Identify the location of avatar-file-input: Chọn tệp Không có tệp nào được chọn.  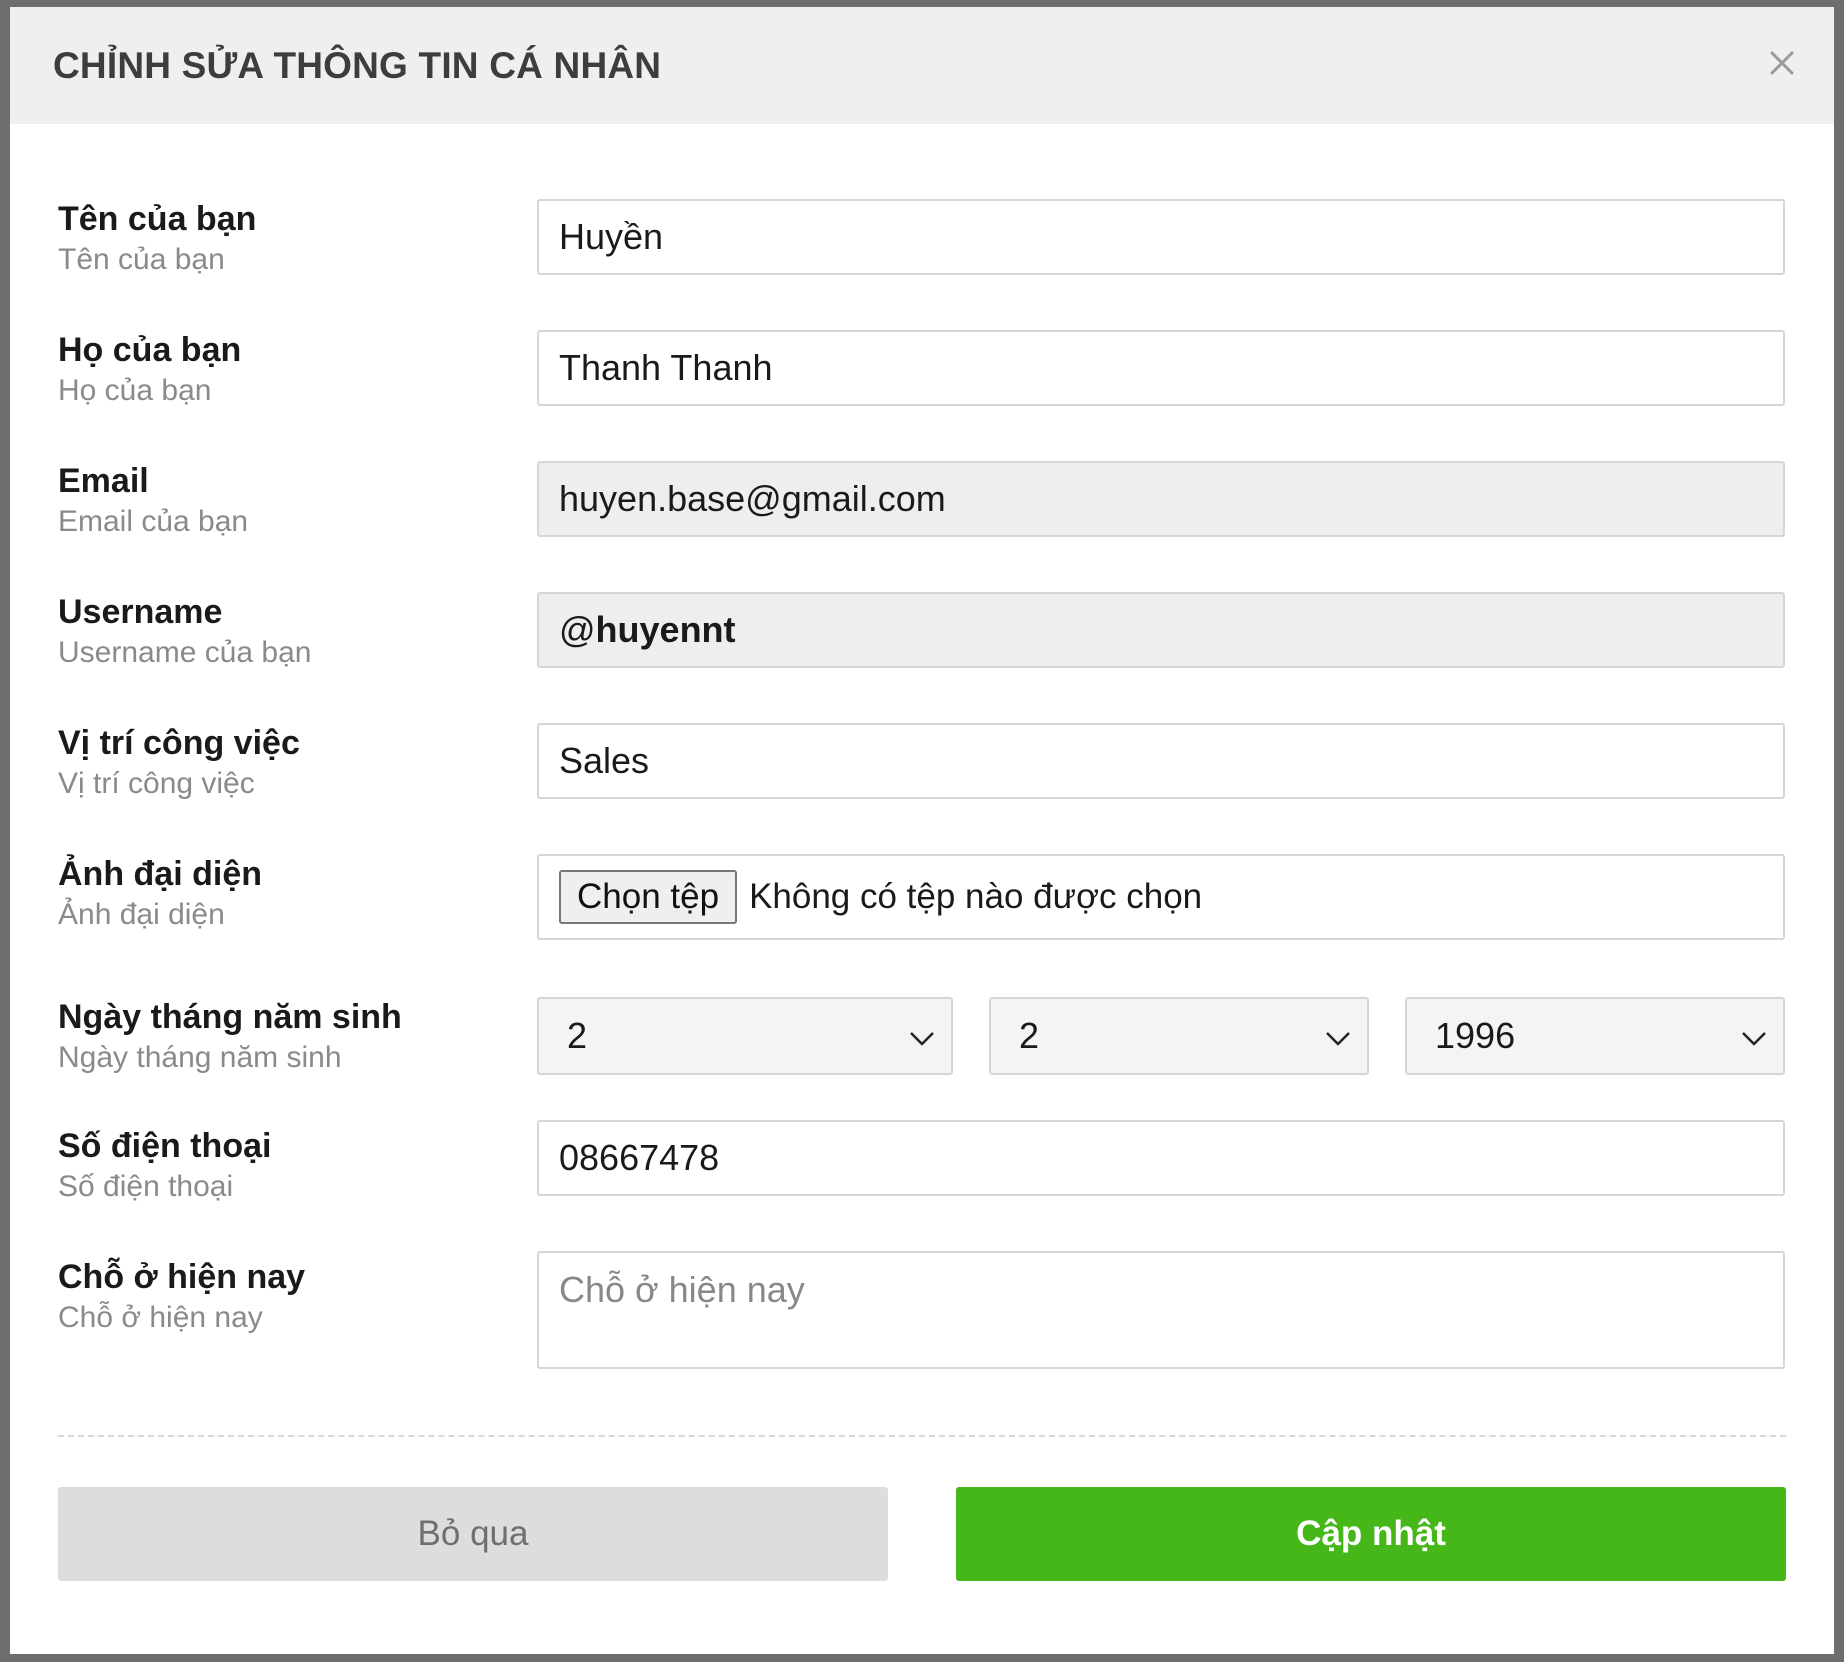
(1161, 897).